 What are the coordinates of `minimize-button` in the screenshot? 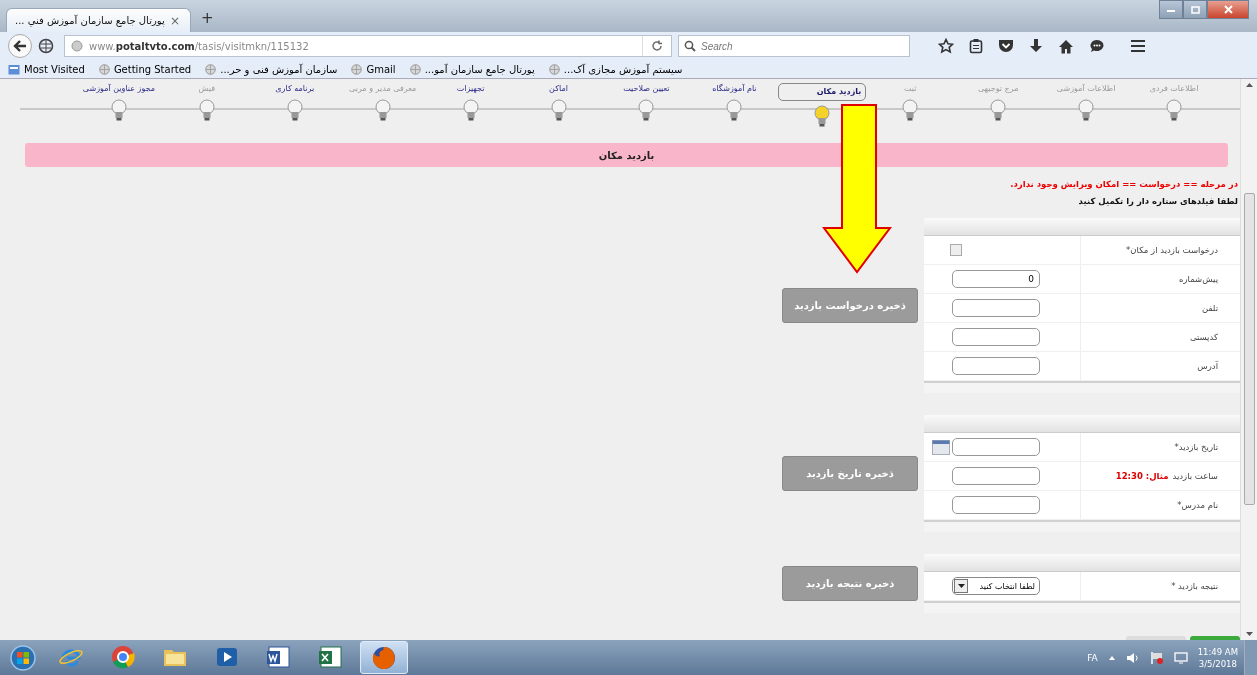 It's located at (1171, 9).